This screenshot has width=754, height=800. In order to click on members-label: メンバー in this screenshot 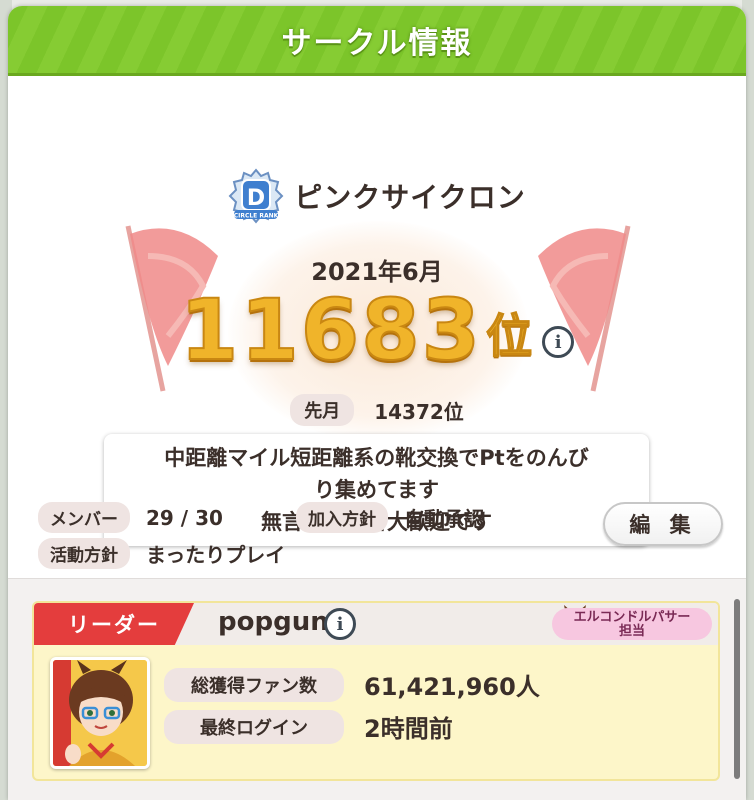, I will do `click(84, 517)`.